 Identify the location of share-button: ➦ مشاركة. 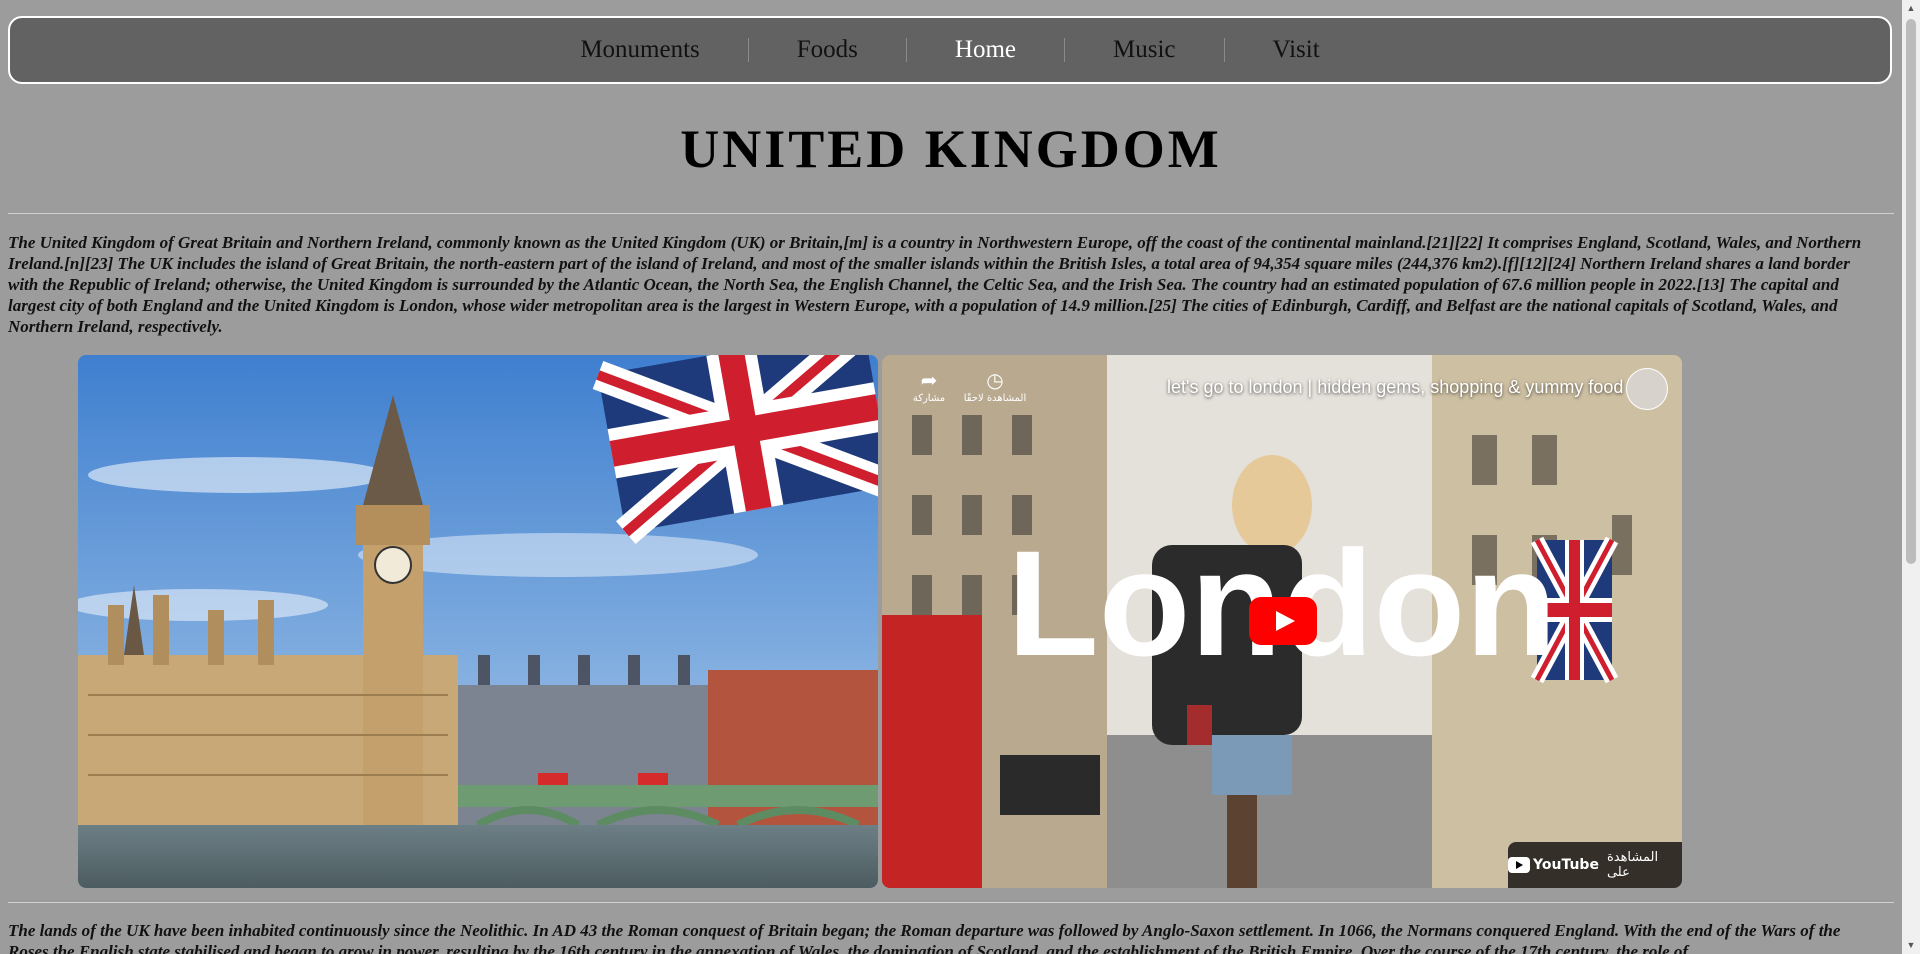
(929, 385).